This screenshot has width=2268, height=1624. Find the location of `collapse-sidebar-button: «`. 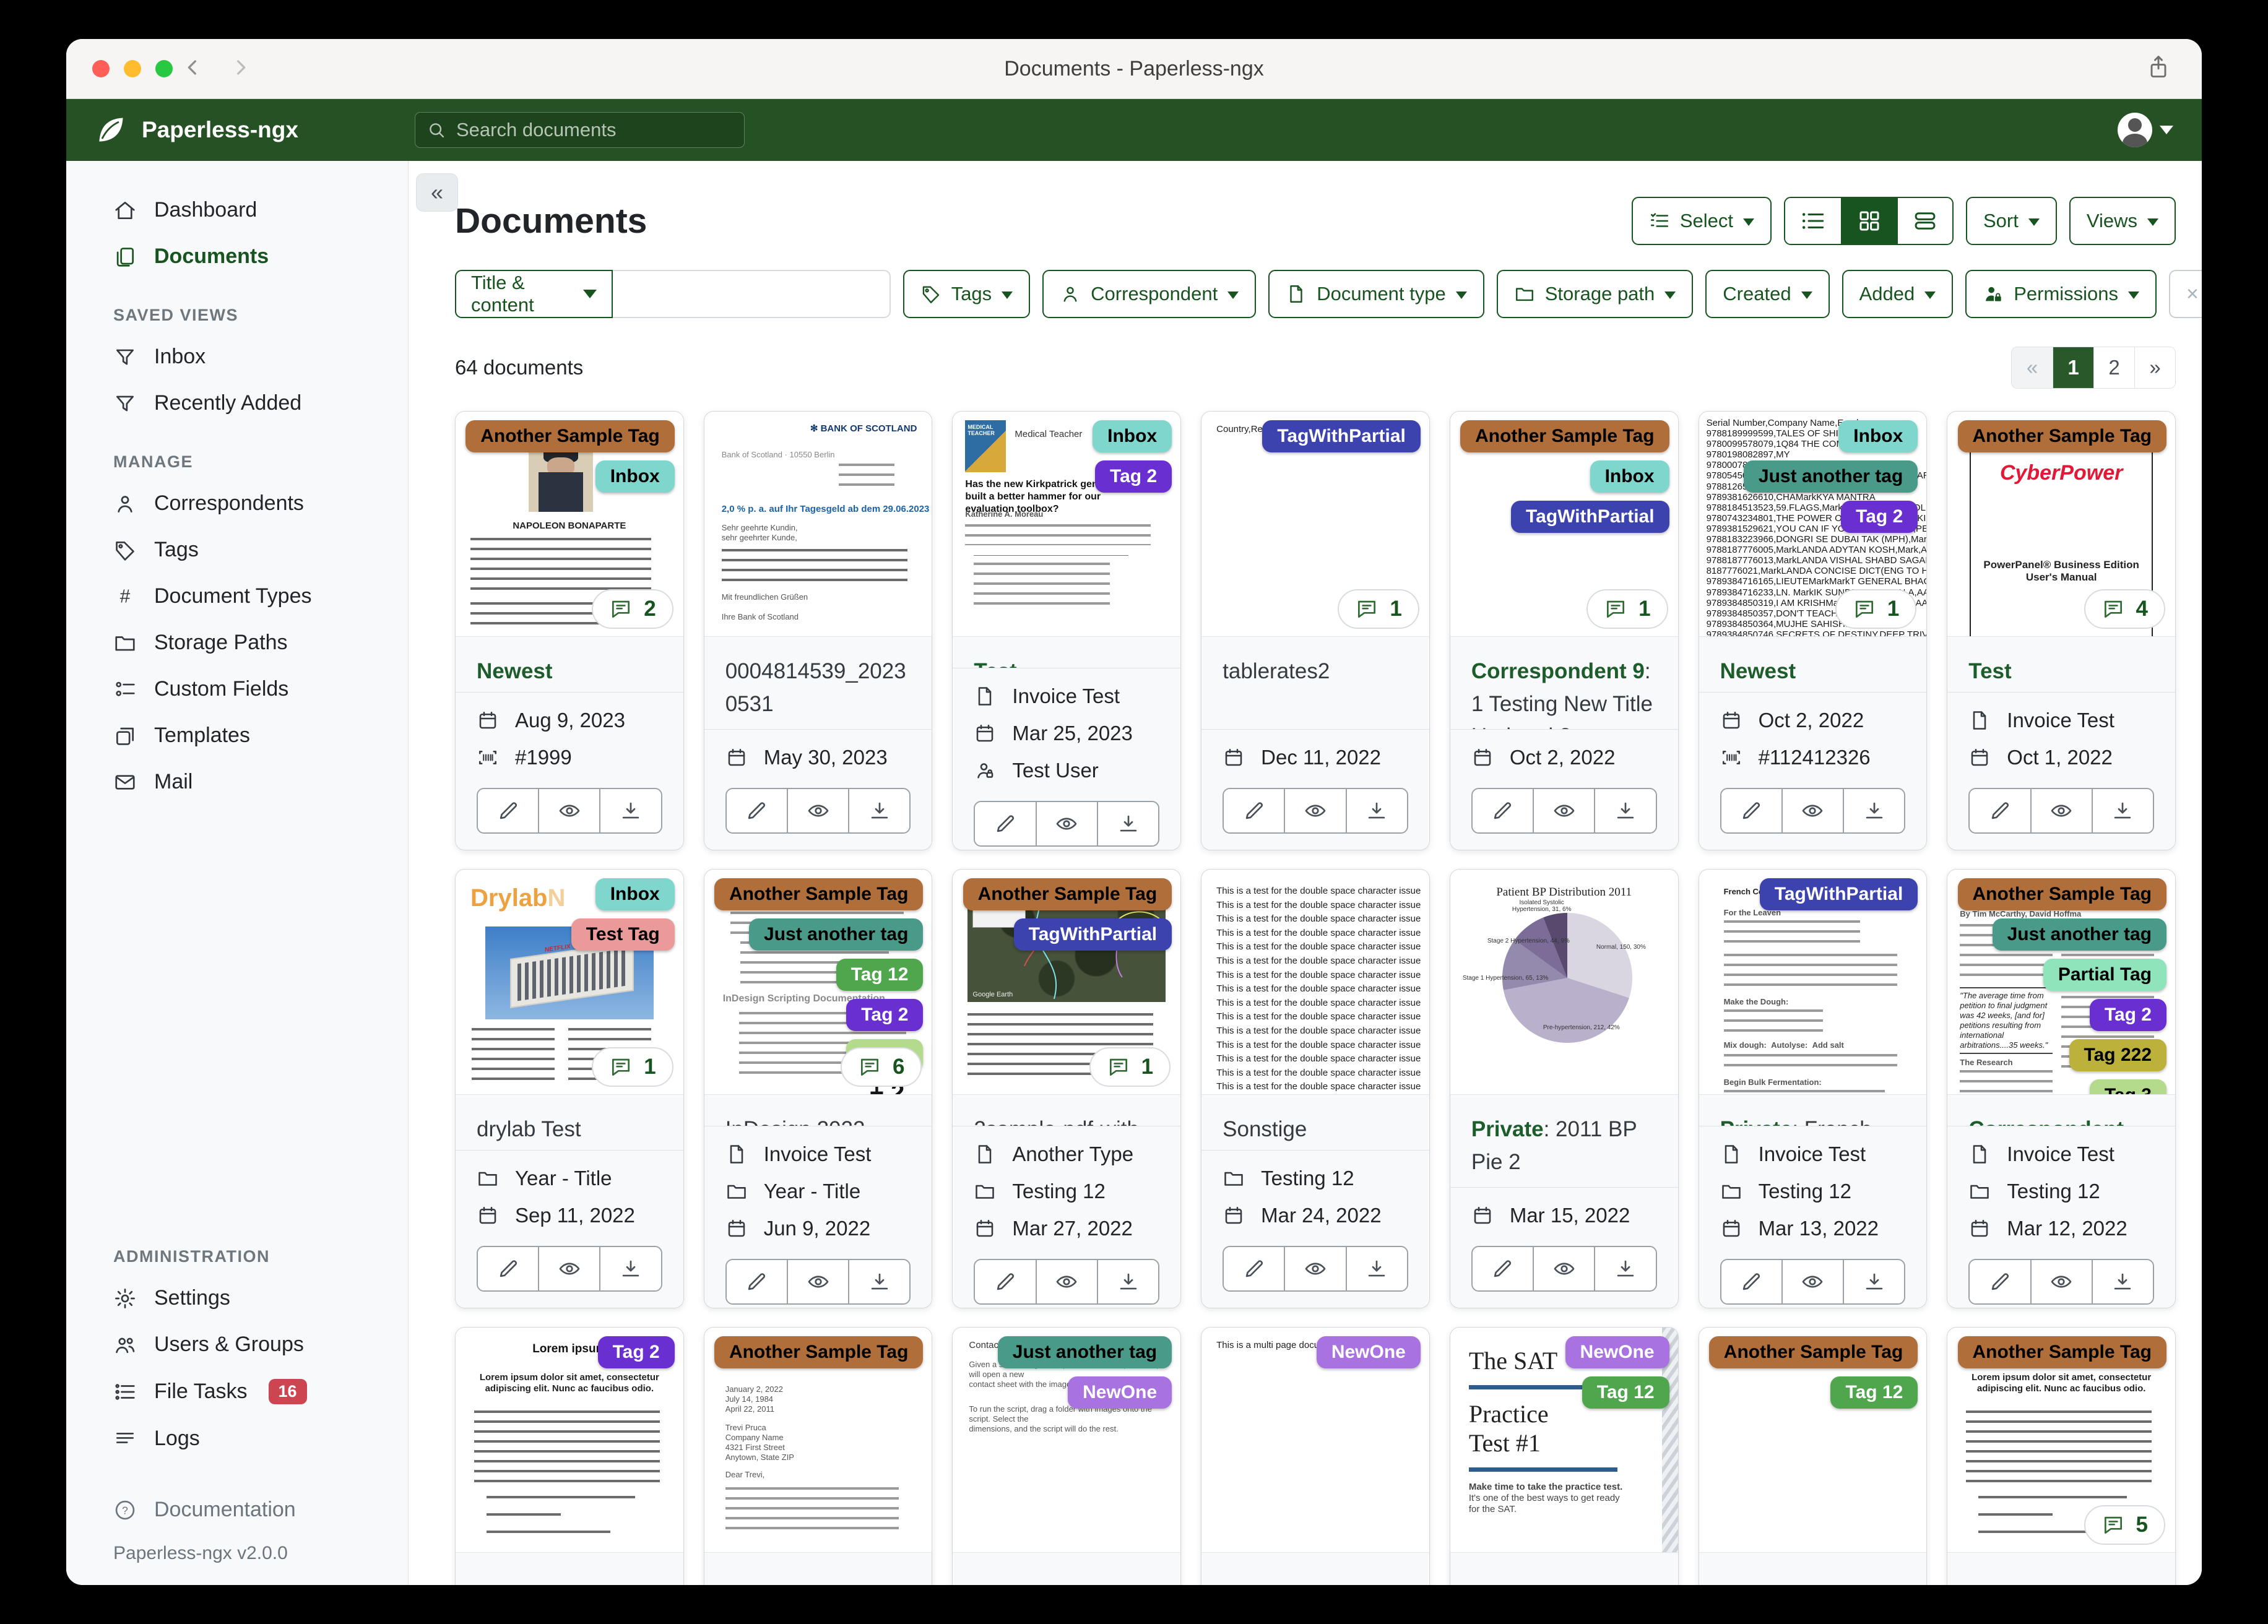

collapse-sidebar-button: « is located at coordinates (437, 192).